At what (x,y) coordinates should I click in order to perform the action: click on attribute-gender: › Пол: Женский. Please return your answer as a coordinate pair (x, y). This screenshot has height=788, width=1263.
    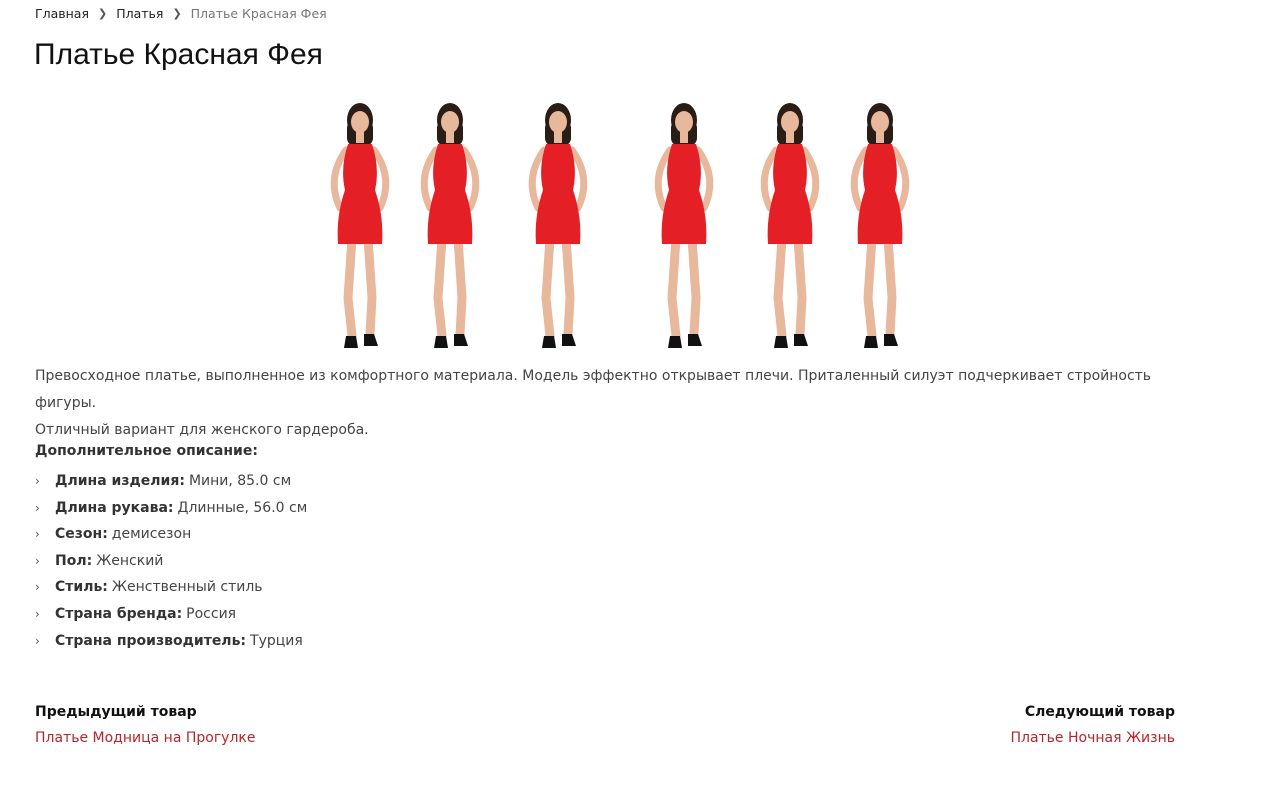
    Looking at the image, I should click on (171, 561).